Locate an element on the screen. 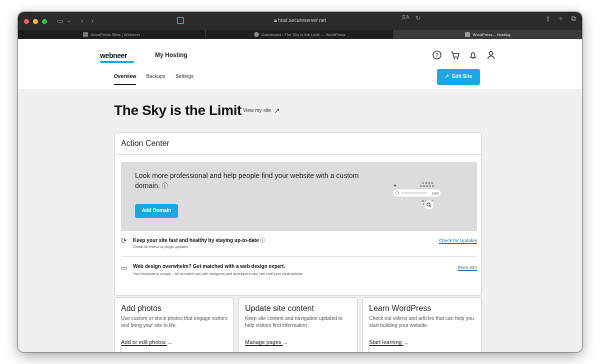  card-link-label: Add or edit photos is located at coordinates (143, 343).